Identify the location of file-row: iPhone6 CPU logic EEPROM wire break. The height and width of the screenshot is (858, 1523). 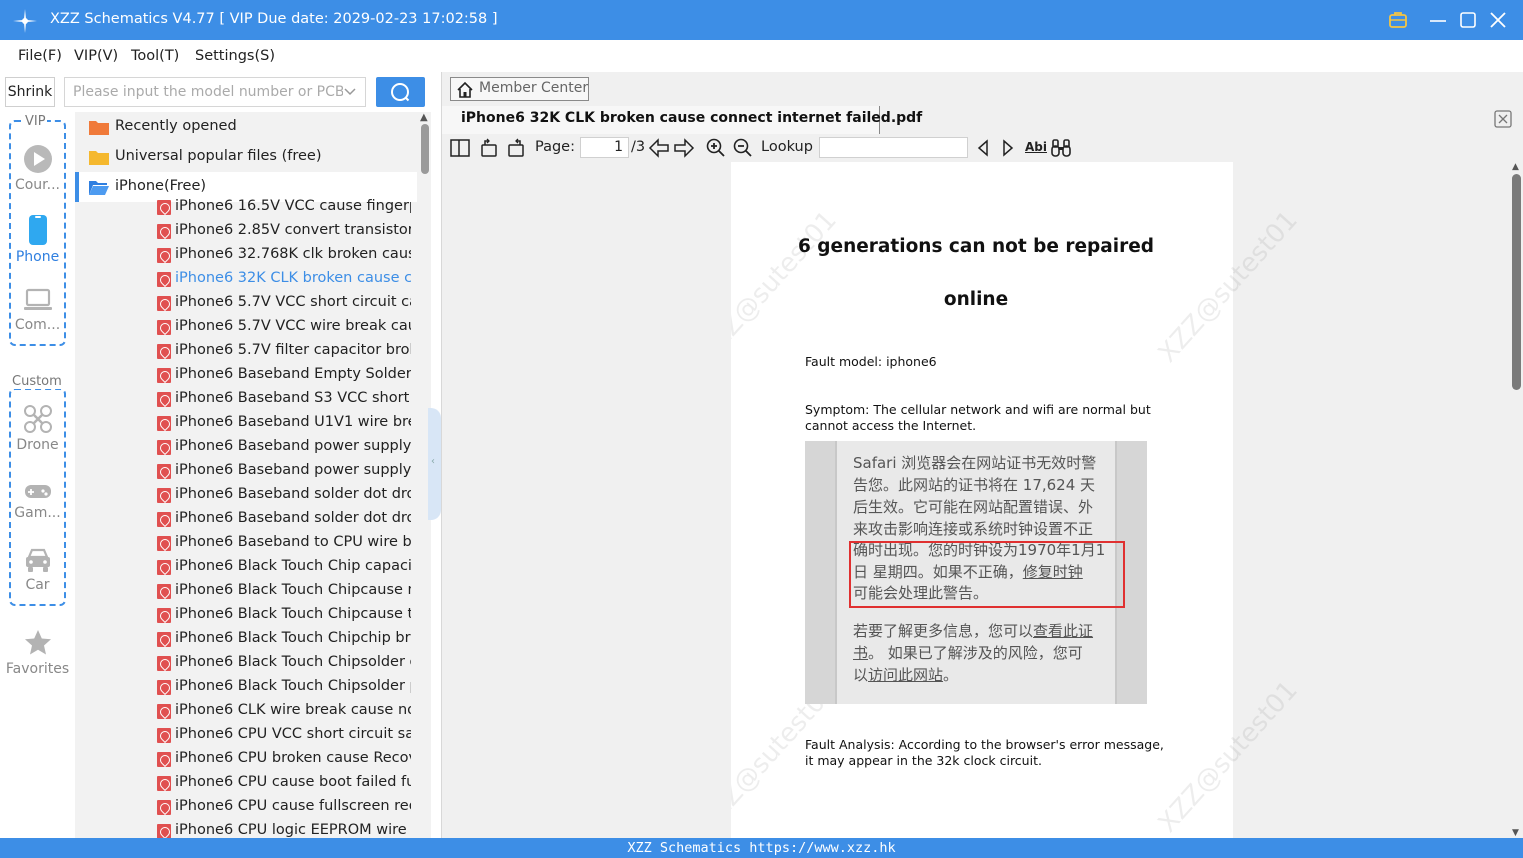
(283, 829).